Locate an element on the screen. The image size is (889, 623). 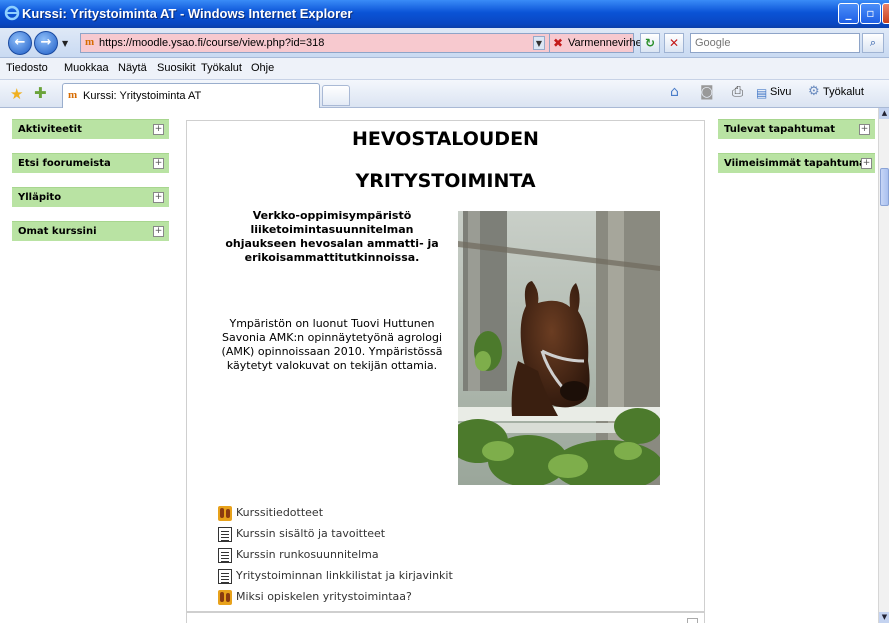
block-activities: Aktiviteetit + is located at coordinates (90, 129).